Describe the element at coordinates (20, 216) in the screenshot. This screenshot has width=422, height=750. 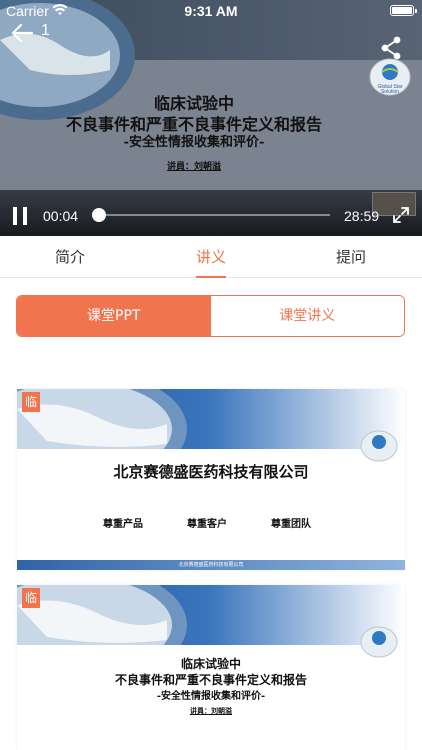
I see `pause-icon` at that location.